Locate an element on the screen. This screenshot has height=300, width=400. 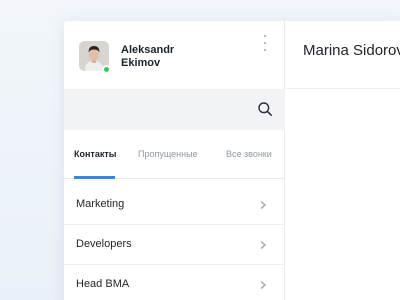
tab-all-calls: Все звонки is located at coordinates (249, 154).